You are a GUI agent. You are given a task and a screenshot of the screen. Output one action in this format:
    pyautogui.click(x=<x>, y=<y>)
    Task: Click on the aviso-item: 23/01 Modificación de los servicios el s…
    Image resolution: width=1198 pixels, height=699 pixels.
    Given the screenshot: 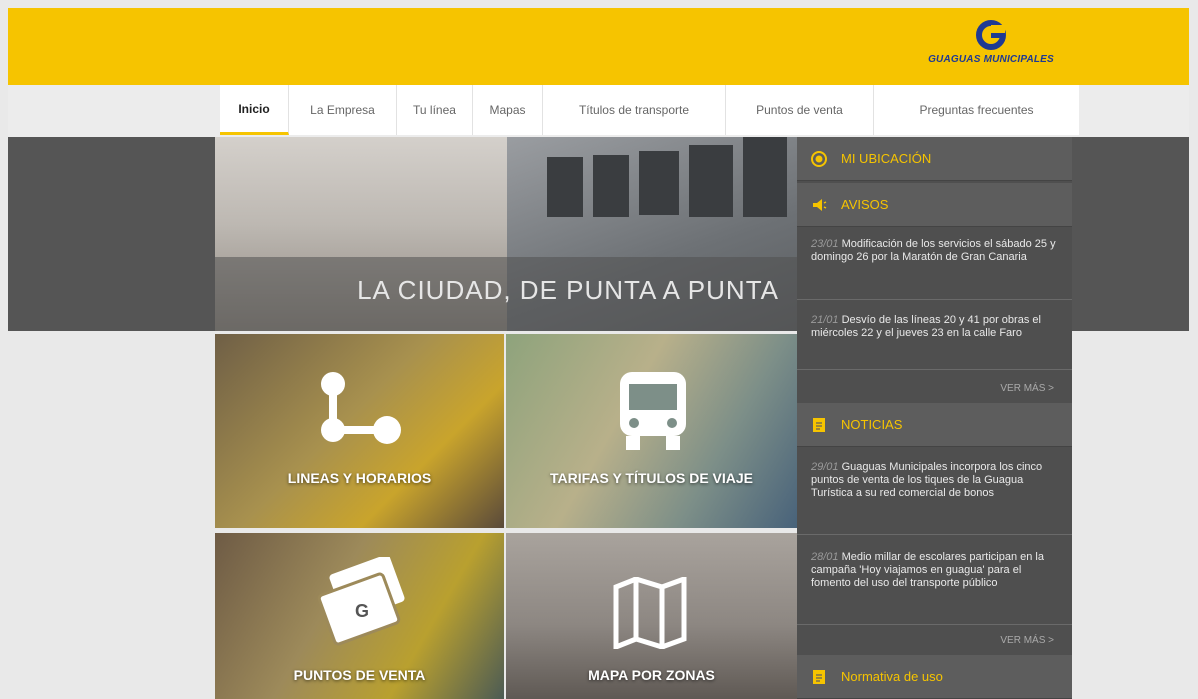 What is the action you would take?
    pyautogui.click(x=934, y=269)
    